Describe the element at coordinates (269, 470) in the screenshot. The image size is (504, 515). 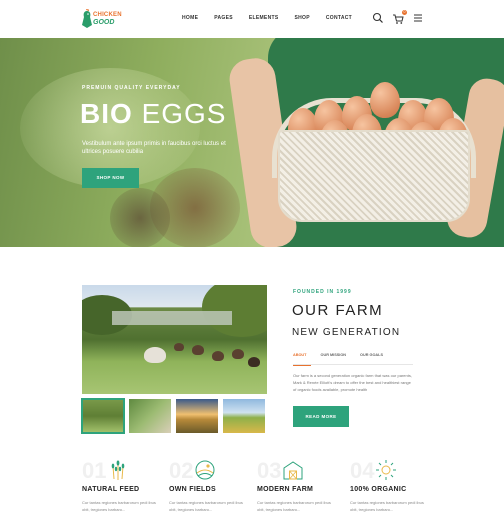
I see `feature-number: 03` at that location.